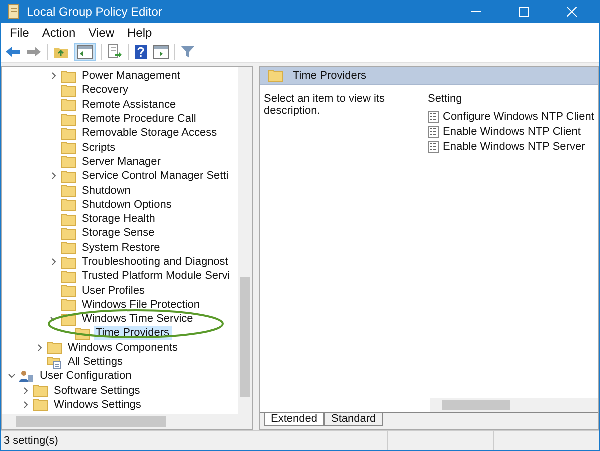  Describe the element at coordinates (14, 12) in the screenshot. I see `scroll-icon` at that location.